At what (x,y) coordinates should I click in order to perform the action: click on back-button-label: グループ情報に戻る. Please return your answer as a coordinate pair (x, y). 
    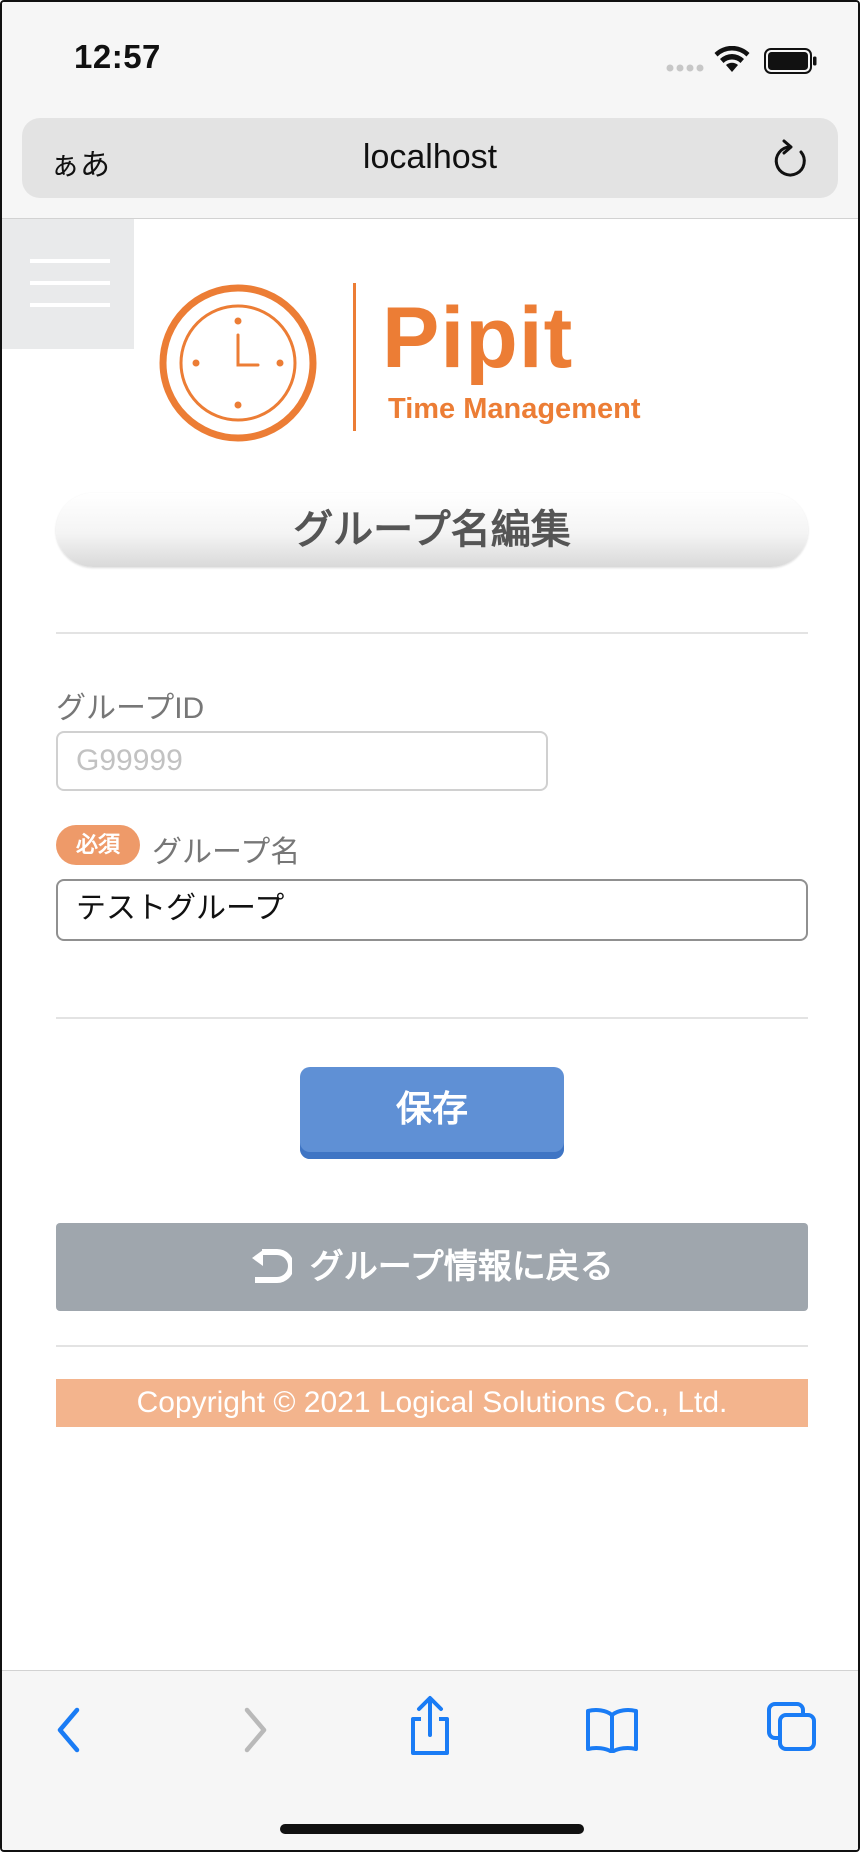
    Looking at the image, I should click on (461, 1267).